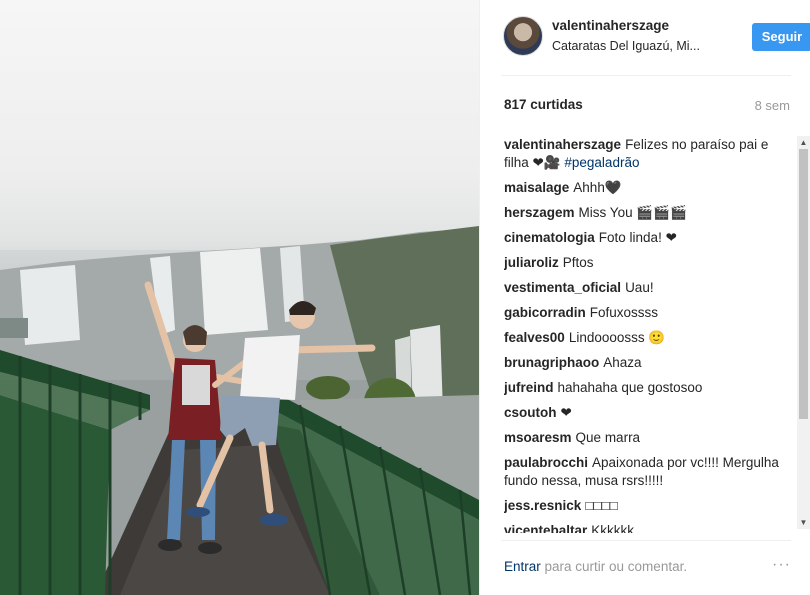 The image size is (810, 595). I want to click on comment-item: juliaroliz Pftos, so click(649, 263).